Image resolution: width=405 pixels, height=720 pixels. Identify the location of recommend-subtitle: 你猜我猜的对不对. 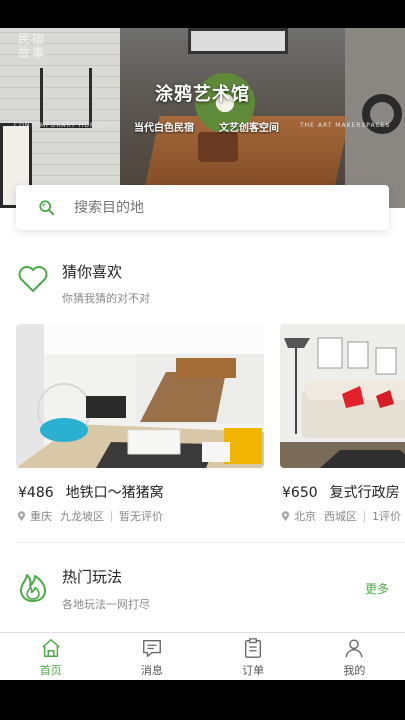
(106, 298).